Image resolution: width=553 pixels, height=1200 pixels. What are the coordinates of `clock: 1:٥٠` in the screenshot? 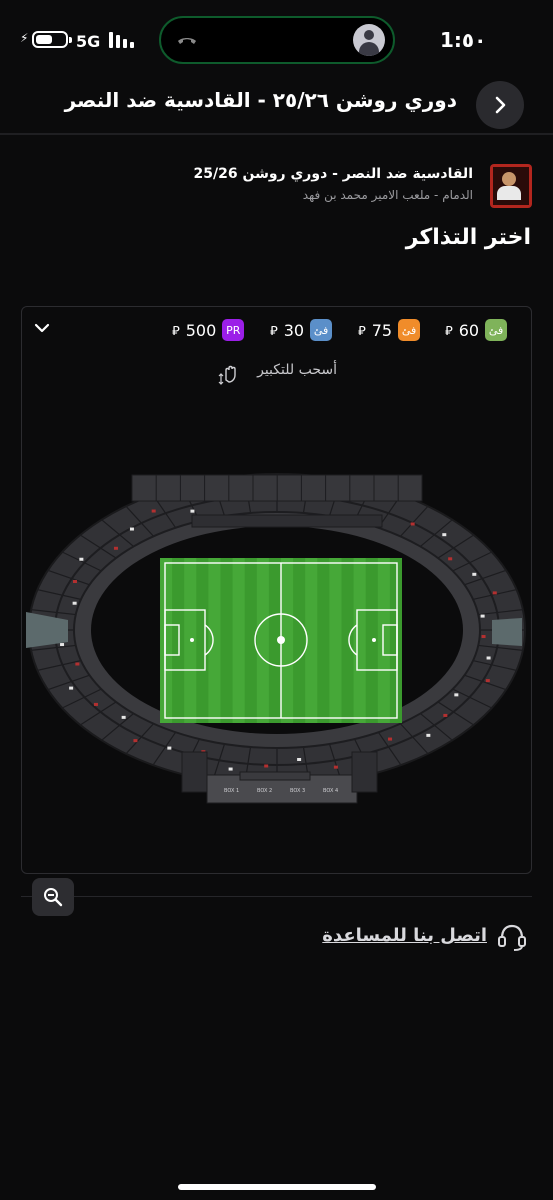 It's located at (463, 40).